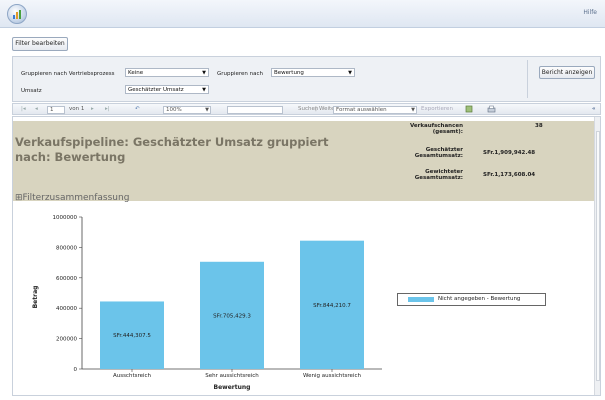  What do you see at coordinates (469, 110) in the screenshot?
I see `refresh-icon` at bounding box center [469, 110].